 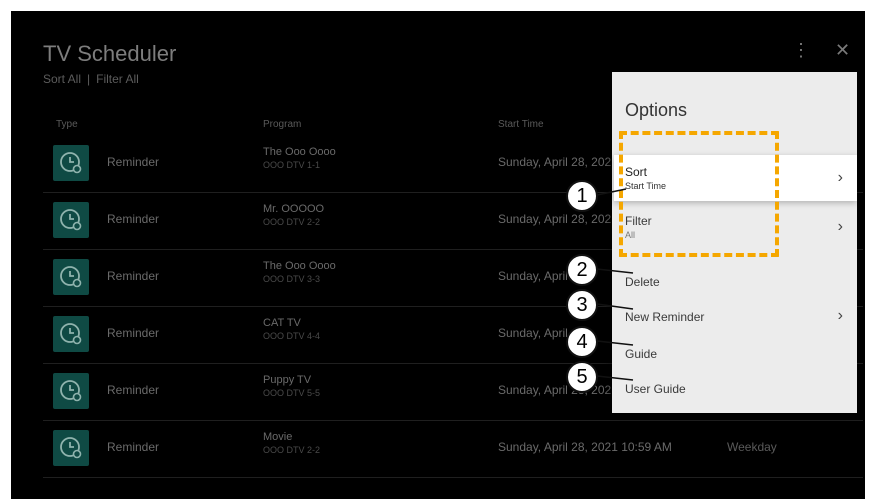 What do you see at coordinates (615, 284) in the screenshot?
I see `callout-pointers` at bounding box center [615, 284].